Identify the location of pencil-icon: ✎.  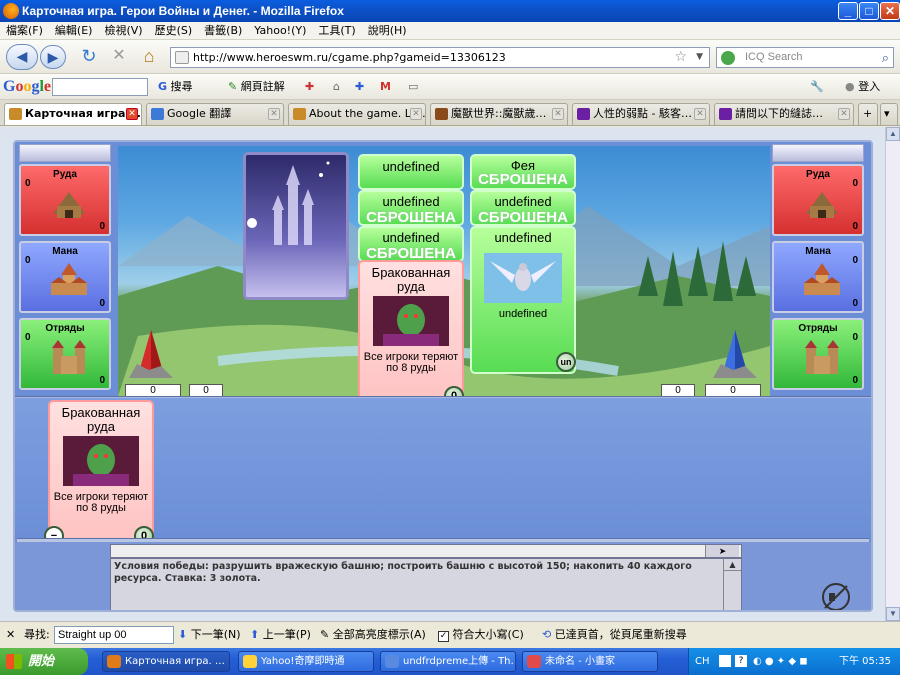
(233, 86).